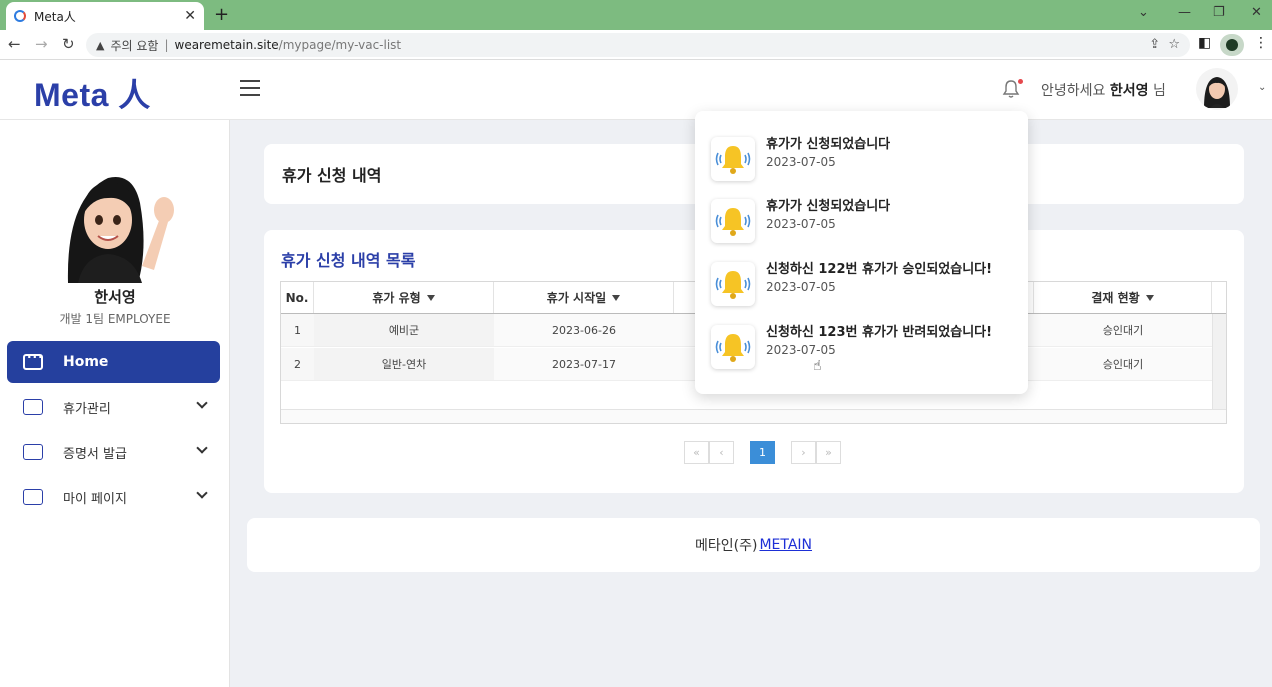 This screenshot has height=687, width=1272. I want to click on logo: Meta 人, so click(92, 93).